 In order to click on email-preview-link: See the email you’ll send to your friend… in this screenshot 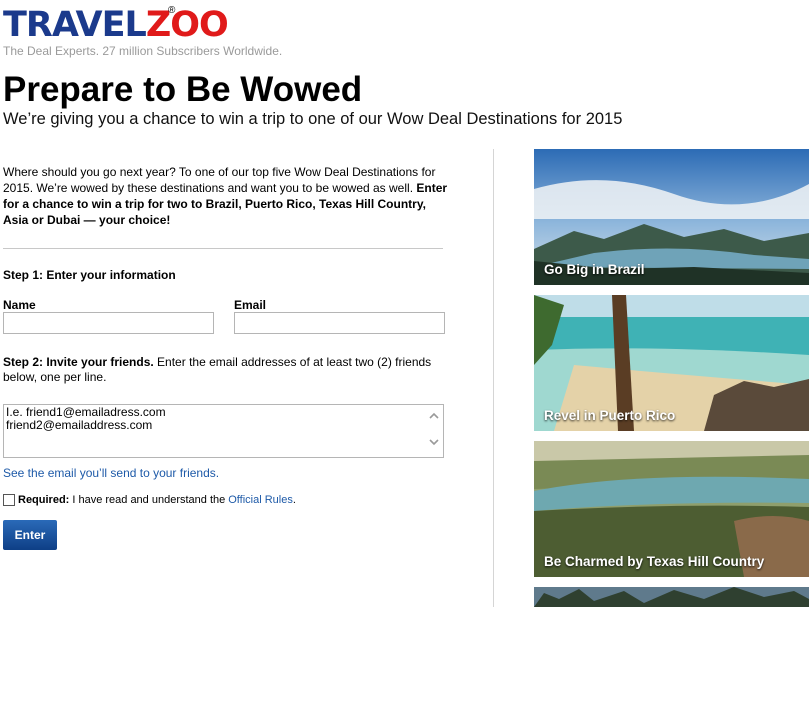, I will do `click(111, 473)`.